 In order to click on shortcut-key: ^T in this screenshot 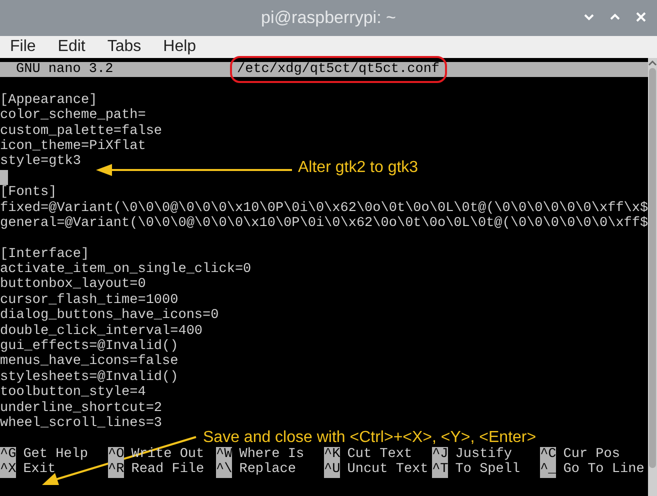, I will do `click(440, 470)`.